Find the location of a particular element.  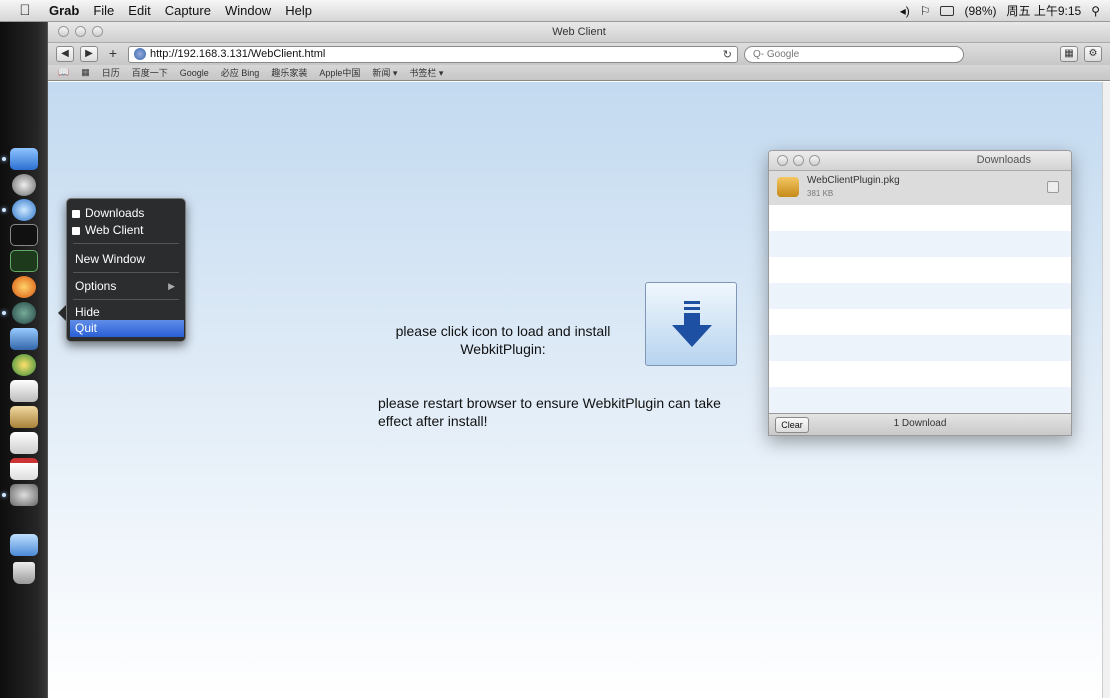

xcode-icon is located at coordinates (24, 339).